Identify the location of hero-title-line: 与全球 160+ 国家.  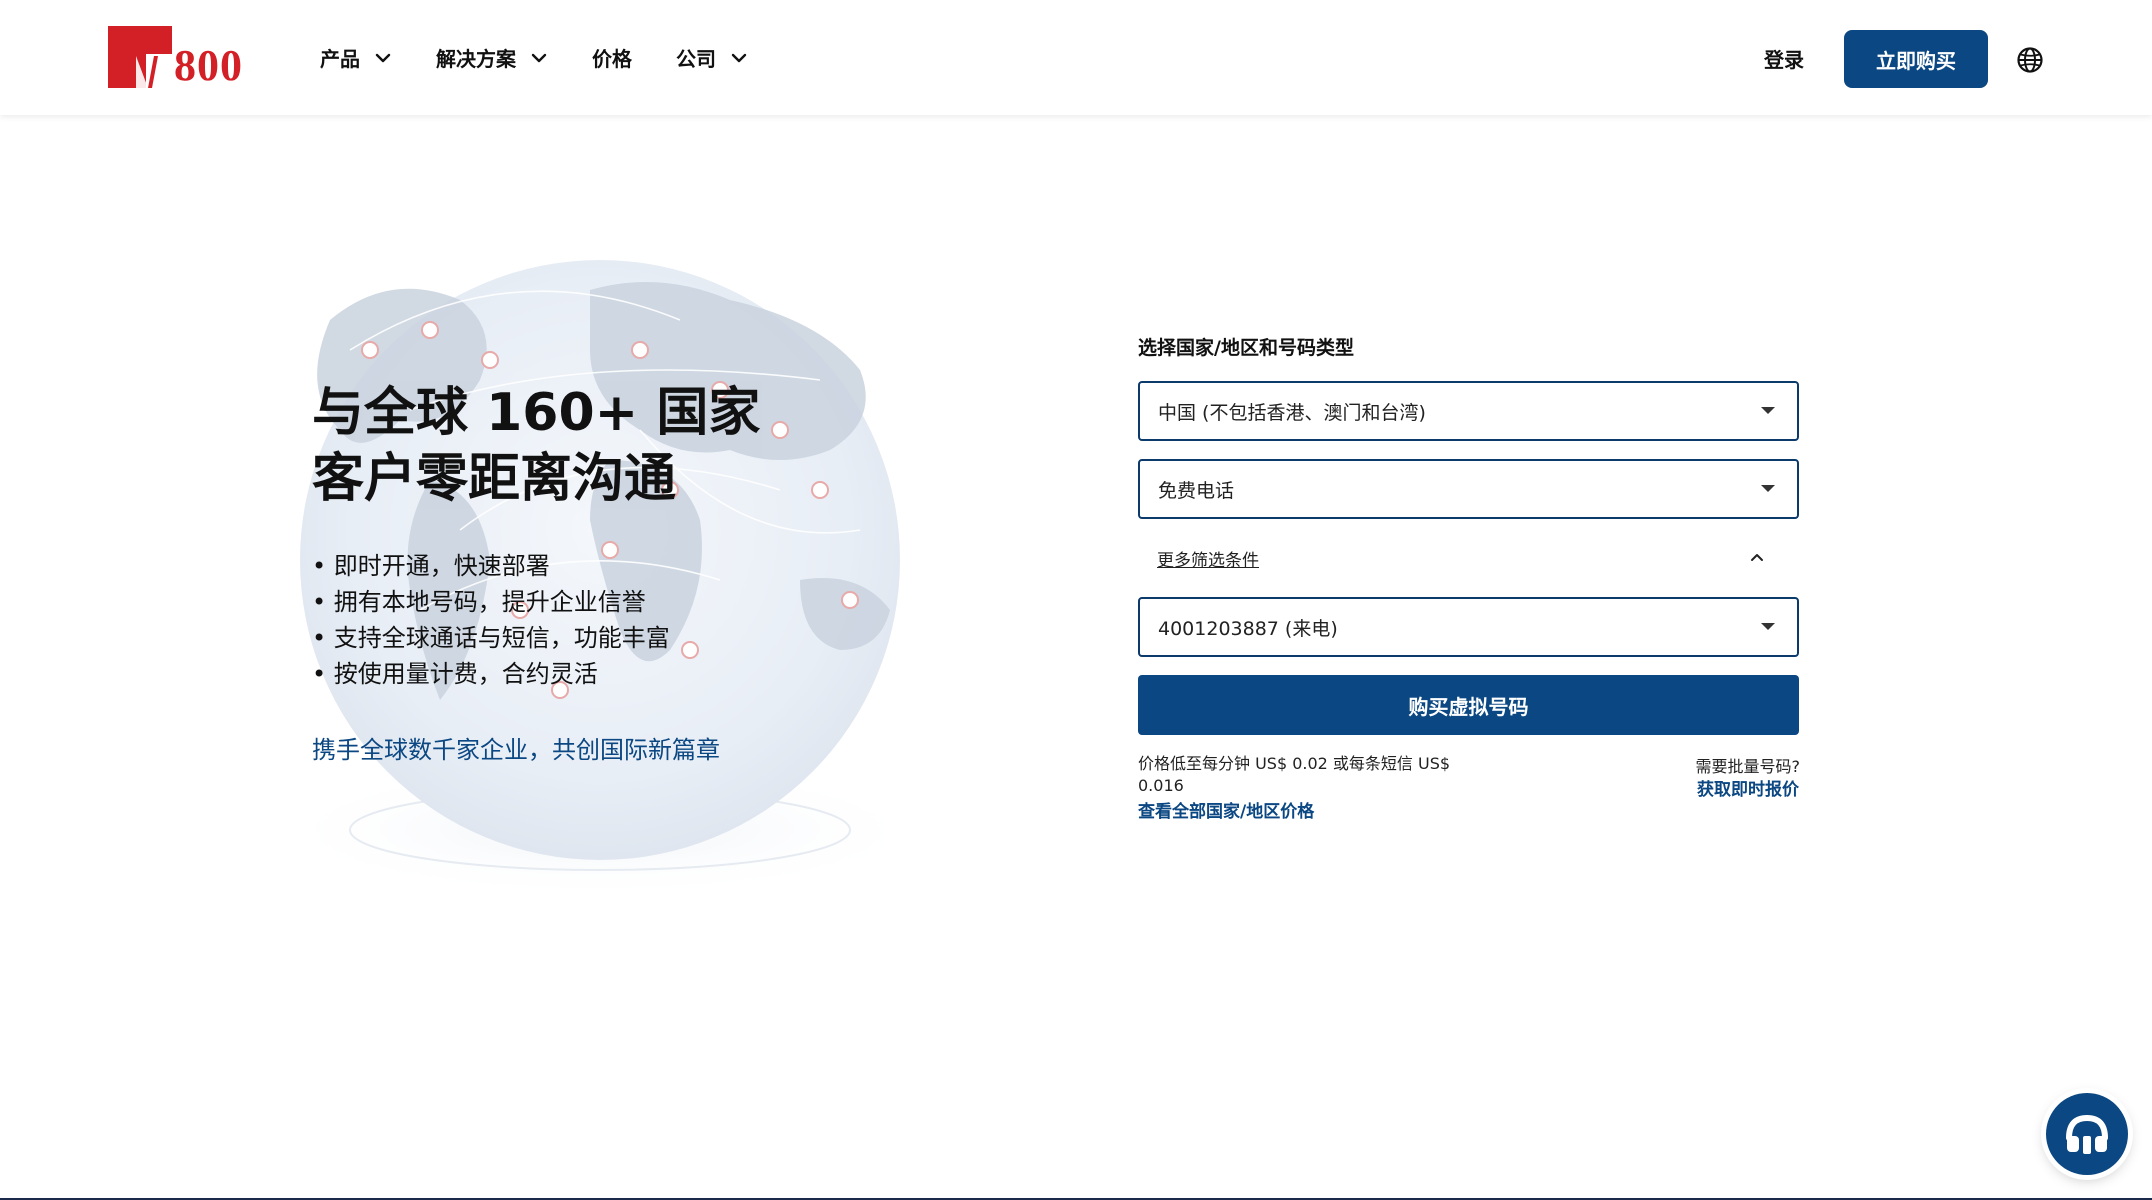
(536, 413).